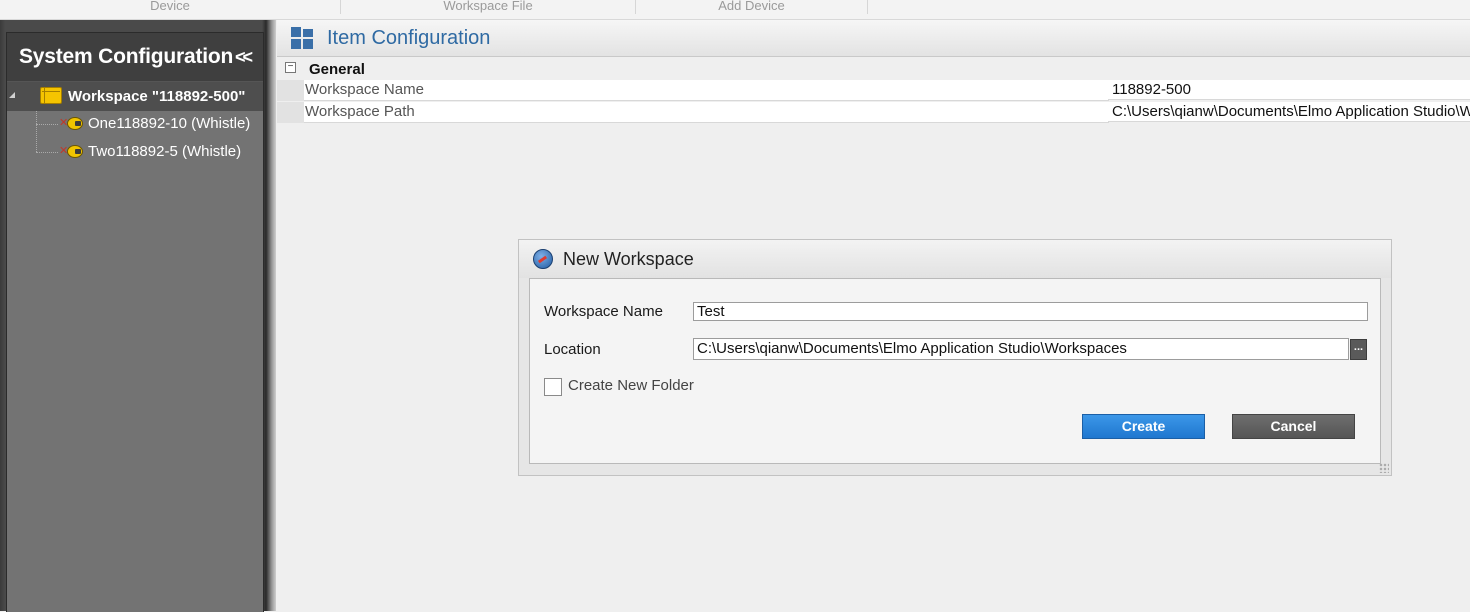  I want to click on sidebar-title: System Configuration, so click(126, 56).